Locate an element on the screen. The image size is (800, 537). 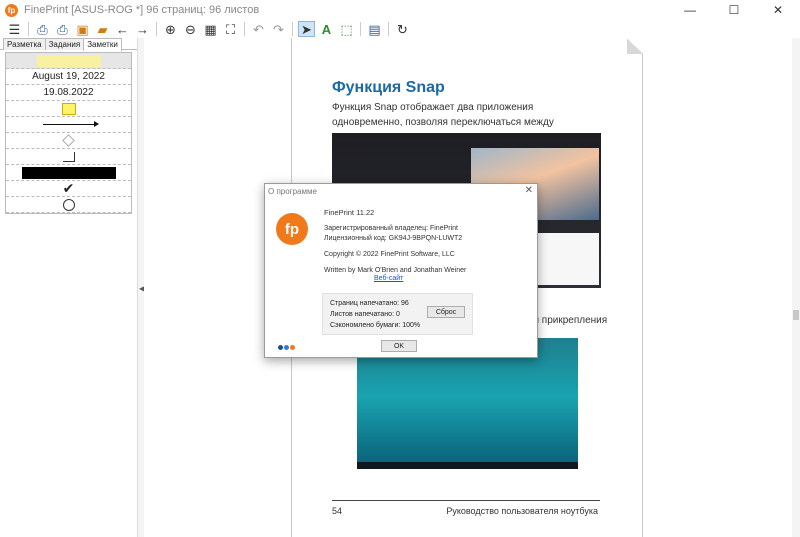
notes-list: August 19, 2022 19.08.2022 ✔ is located at coordinates (68, 133).